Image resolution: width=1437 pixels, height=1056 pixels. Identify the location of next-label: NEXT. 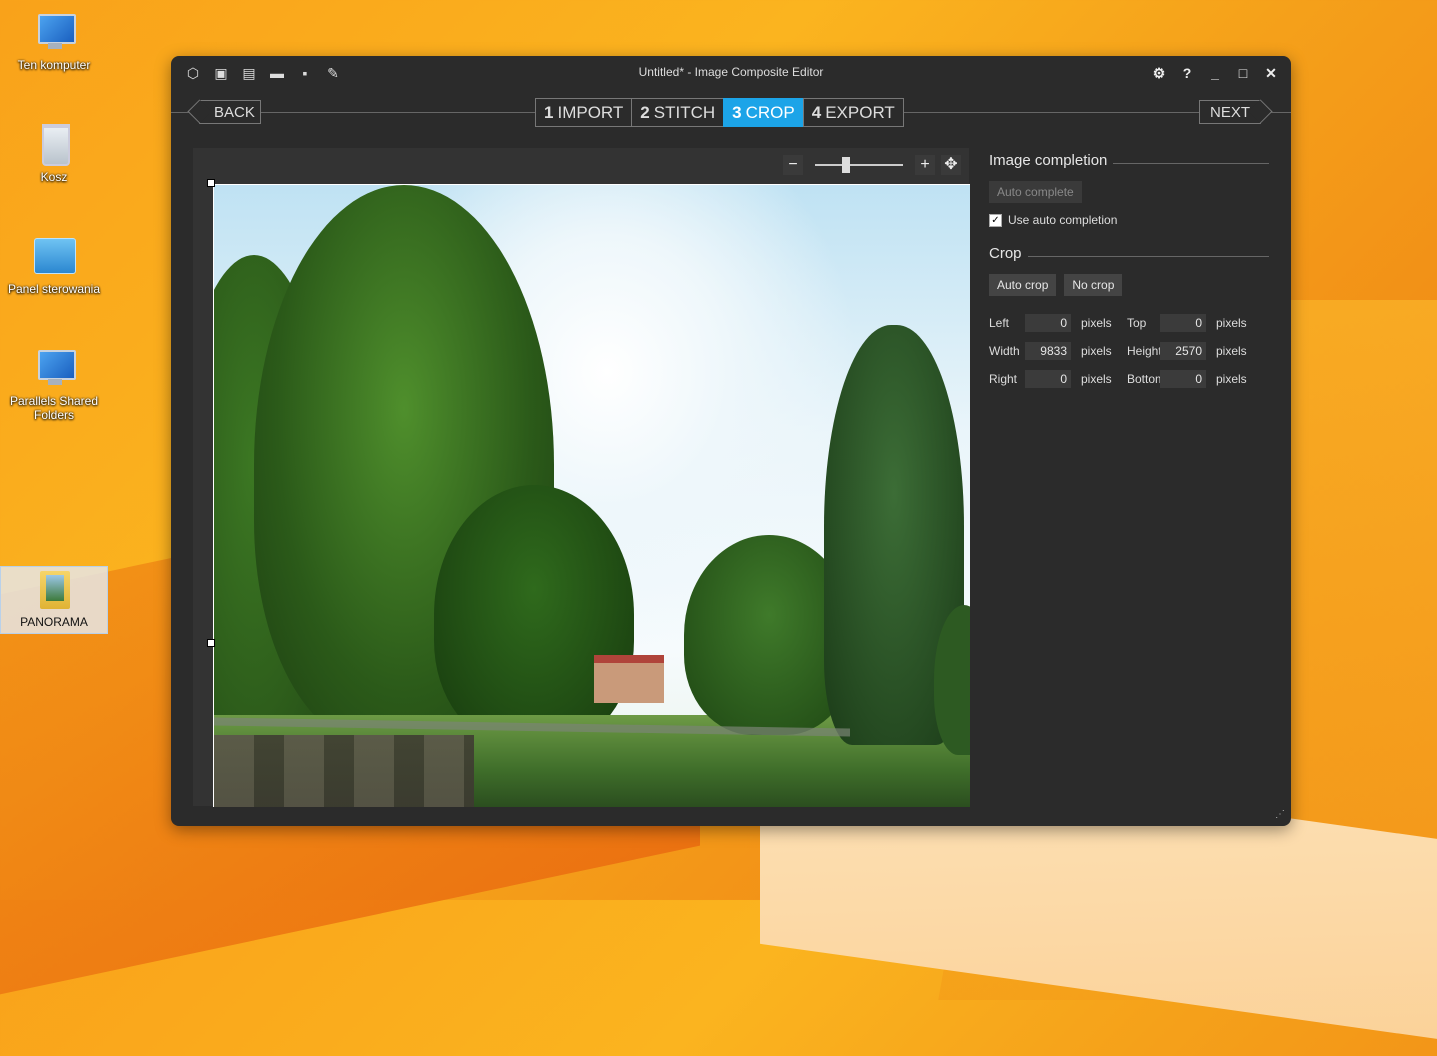
(1230, 112).